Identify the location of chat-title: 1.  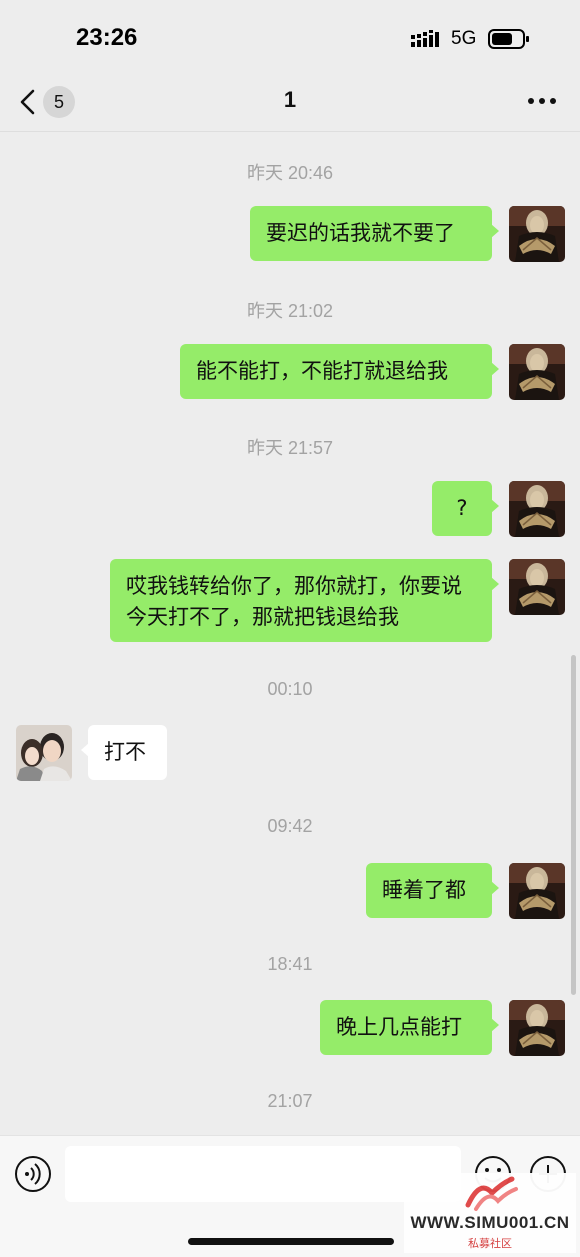
(290, 99).